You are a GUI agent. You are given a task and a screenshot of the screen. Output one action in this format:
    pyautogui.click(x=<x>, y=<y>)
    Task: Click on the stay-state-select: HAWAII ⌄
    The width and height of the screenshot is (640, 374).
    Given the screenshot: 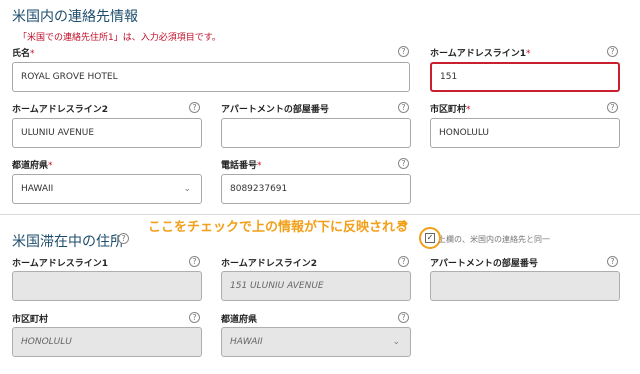 What is the action you would take?
    pyautogui.click(x=316, y=342)
    